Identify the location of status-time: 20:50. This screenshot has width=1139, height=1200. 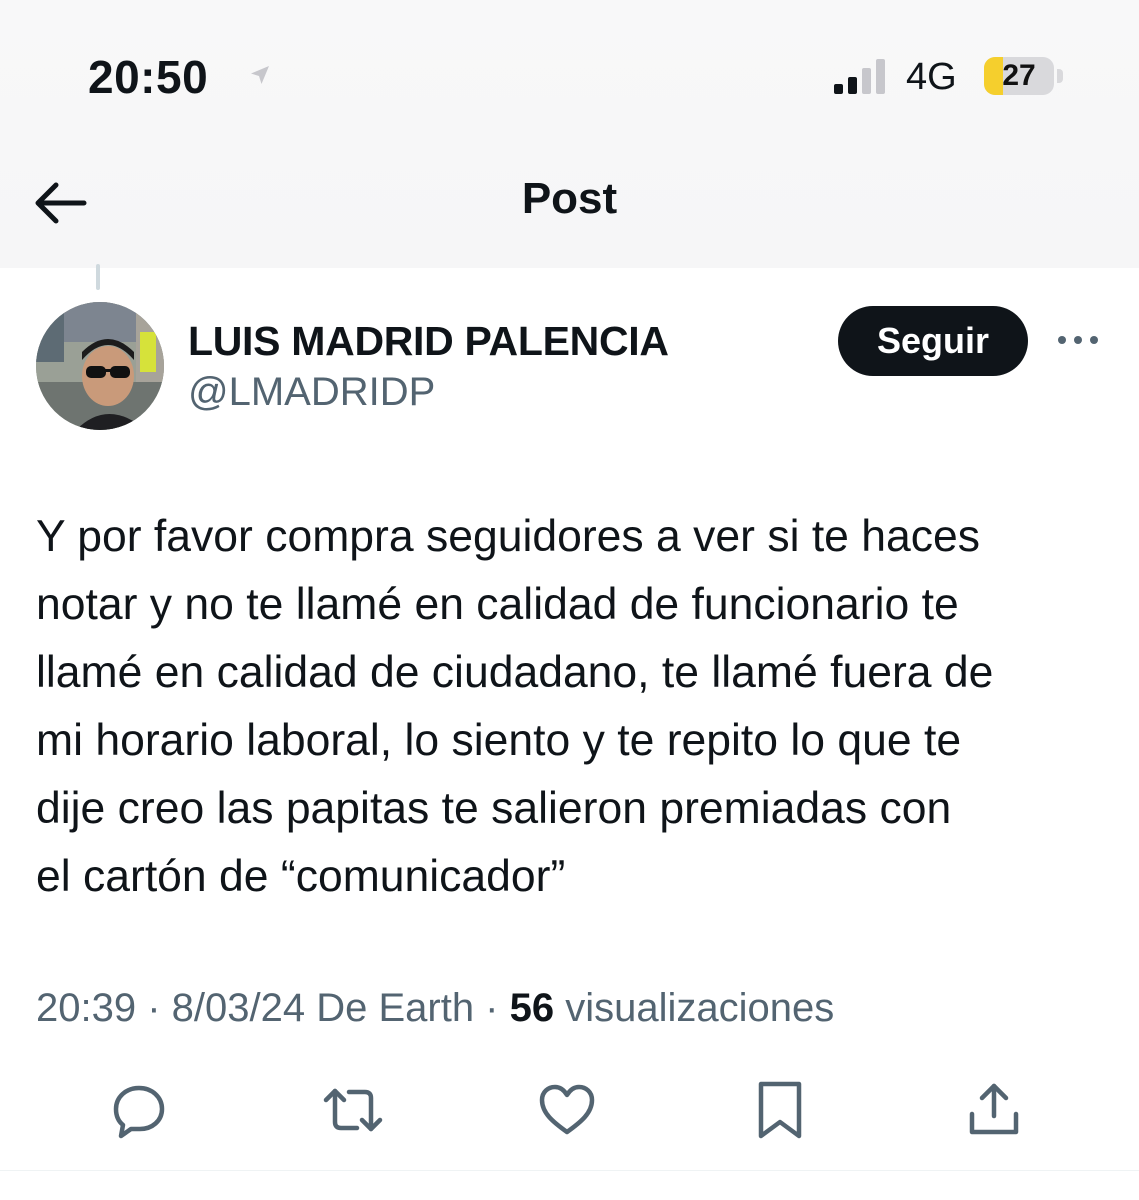
(148, 77).